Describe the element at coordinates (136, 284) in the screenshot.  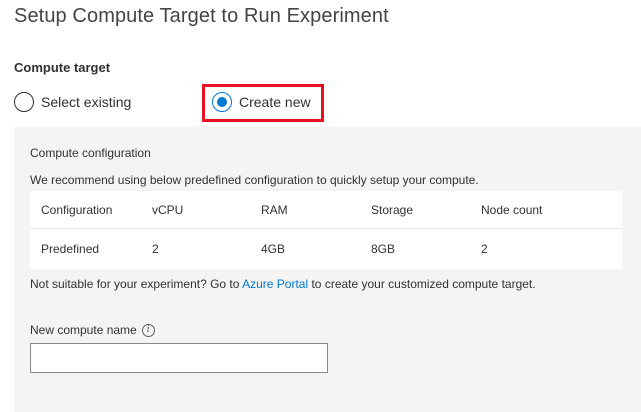
I see `note-prefix: Not suitable for your experiment? Go to` at that location.